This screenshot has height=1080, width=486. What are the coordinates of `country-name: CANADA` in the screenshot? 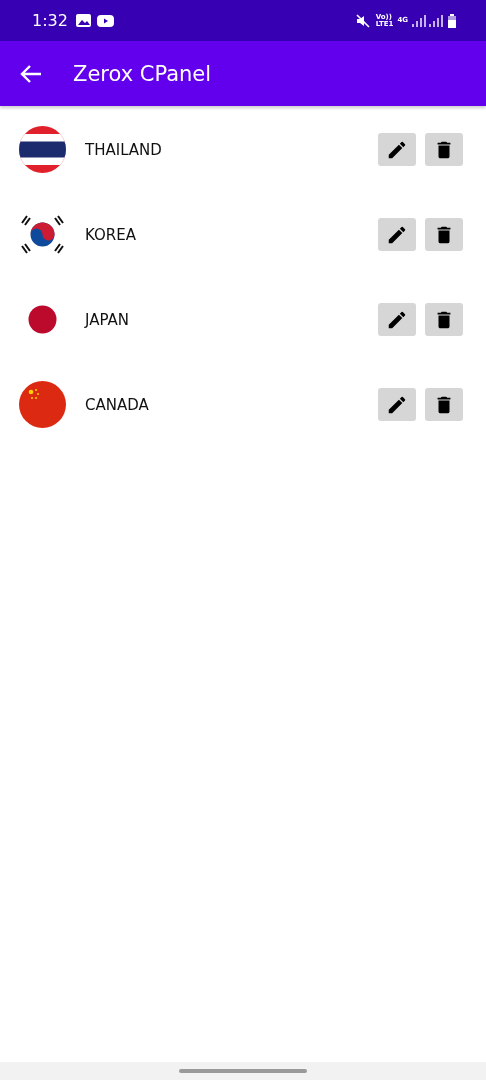 It's located at (117, 404).